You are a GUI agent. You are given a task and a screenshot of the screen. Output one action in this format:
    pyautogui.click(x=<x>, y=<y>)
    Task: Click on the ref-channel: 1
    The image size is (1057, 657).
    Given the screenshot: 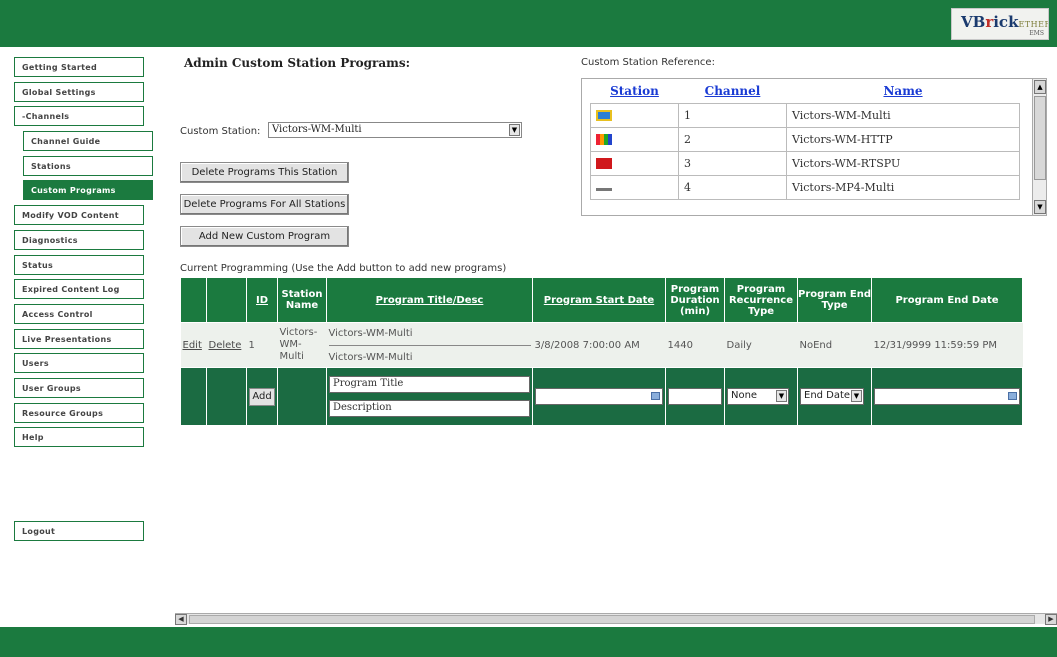 What is the action you would take?
    pyautogui.click(x=732, y=115)
    